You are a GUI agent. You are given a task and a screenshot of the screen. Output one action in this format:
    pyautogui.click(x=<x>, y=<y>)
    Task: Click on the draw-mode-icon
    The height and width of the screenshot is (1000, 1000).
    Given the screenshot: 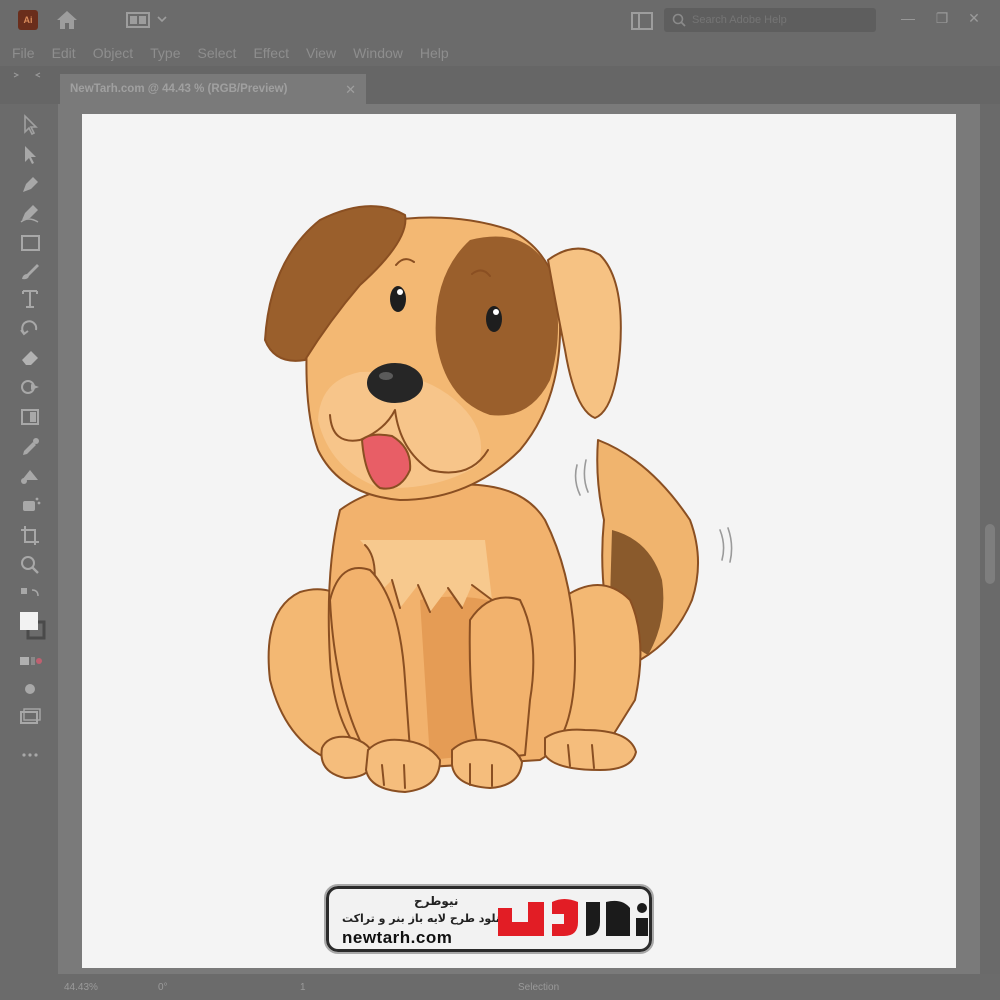 What is the action you would take?
    pyautogui.click(x=30, y=689)
    